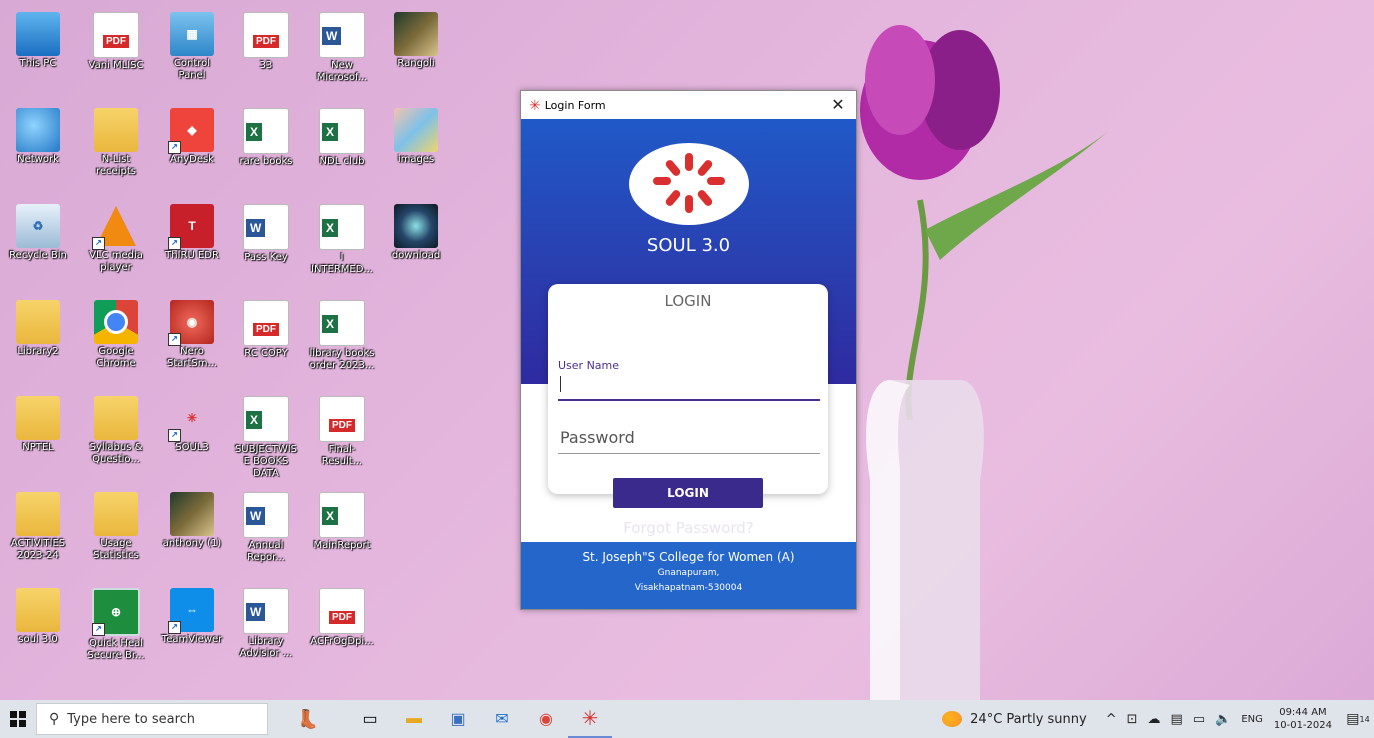  I want to click on desktop-icon-recycle-bin: ♻ Recycle Bin, so click(38, 240).